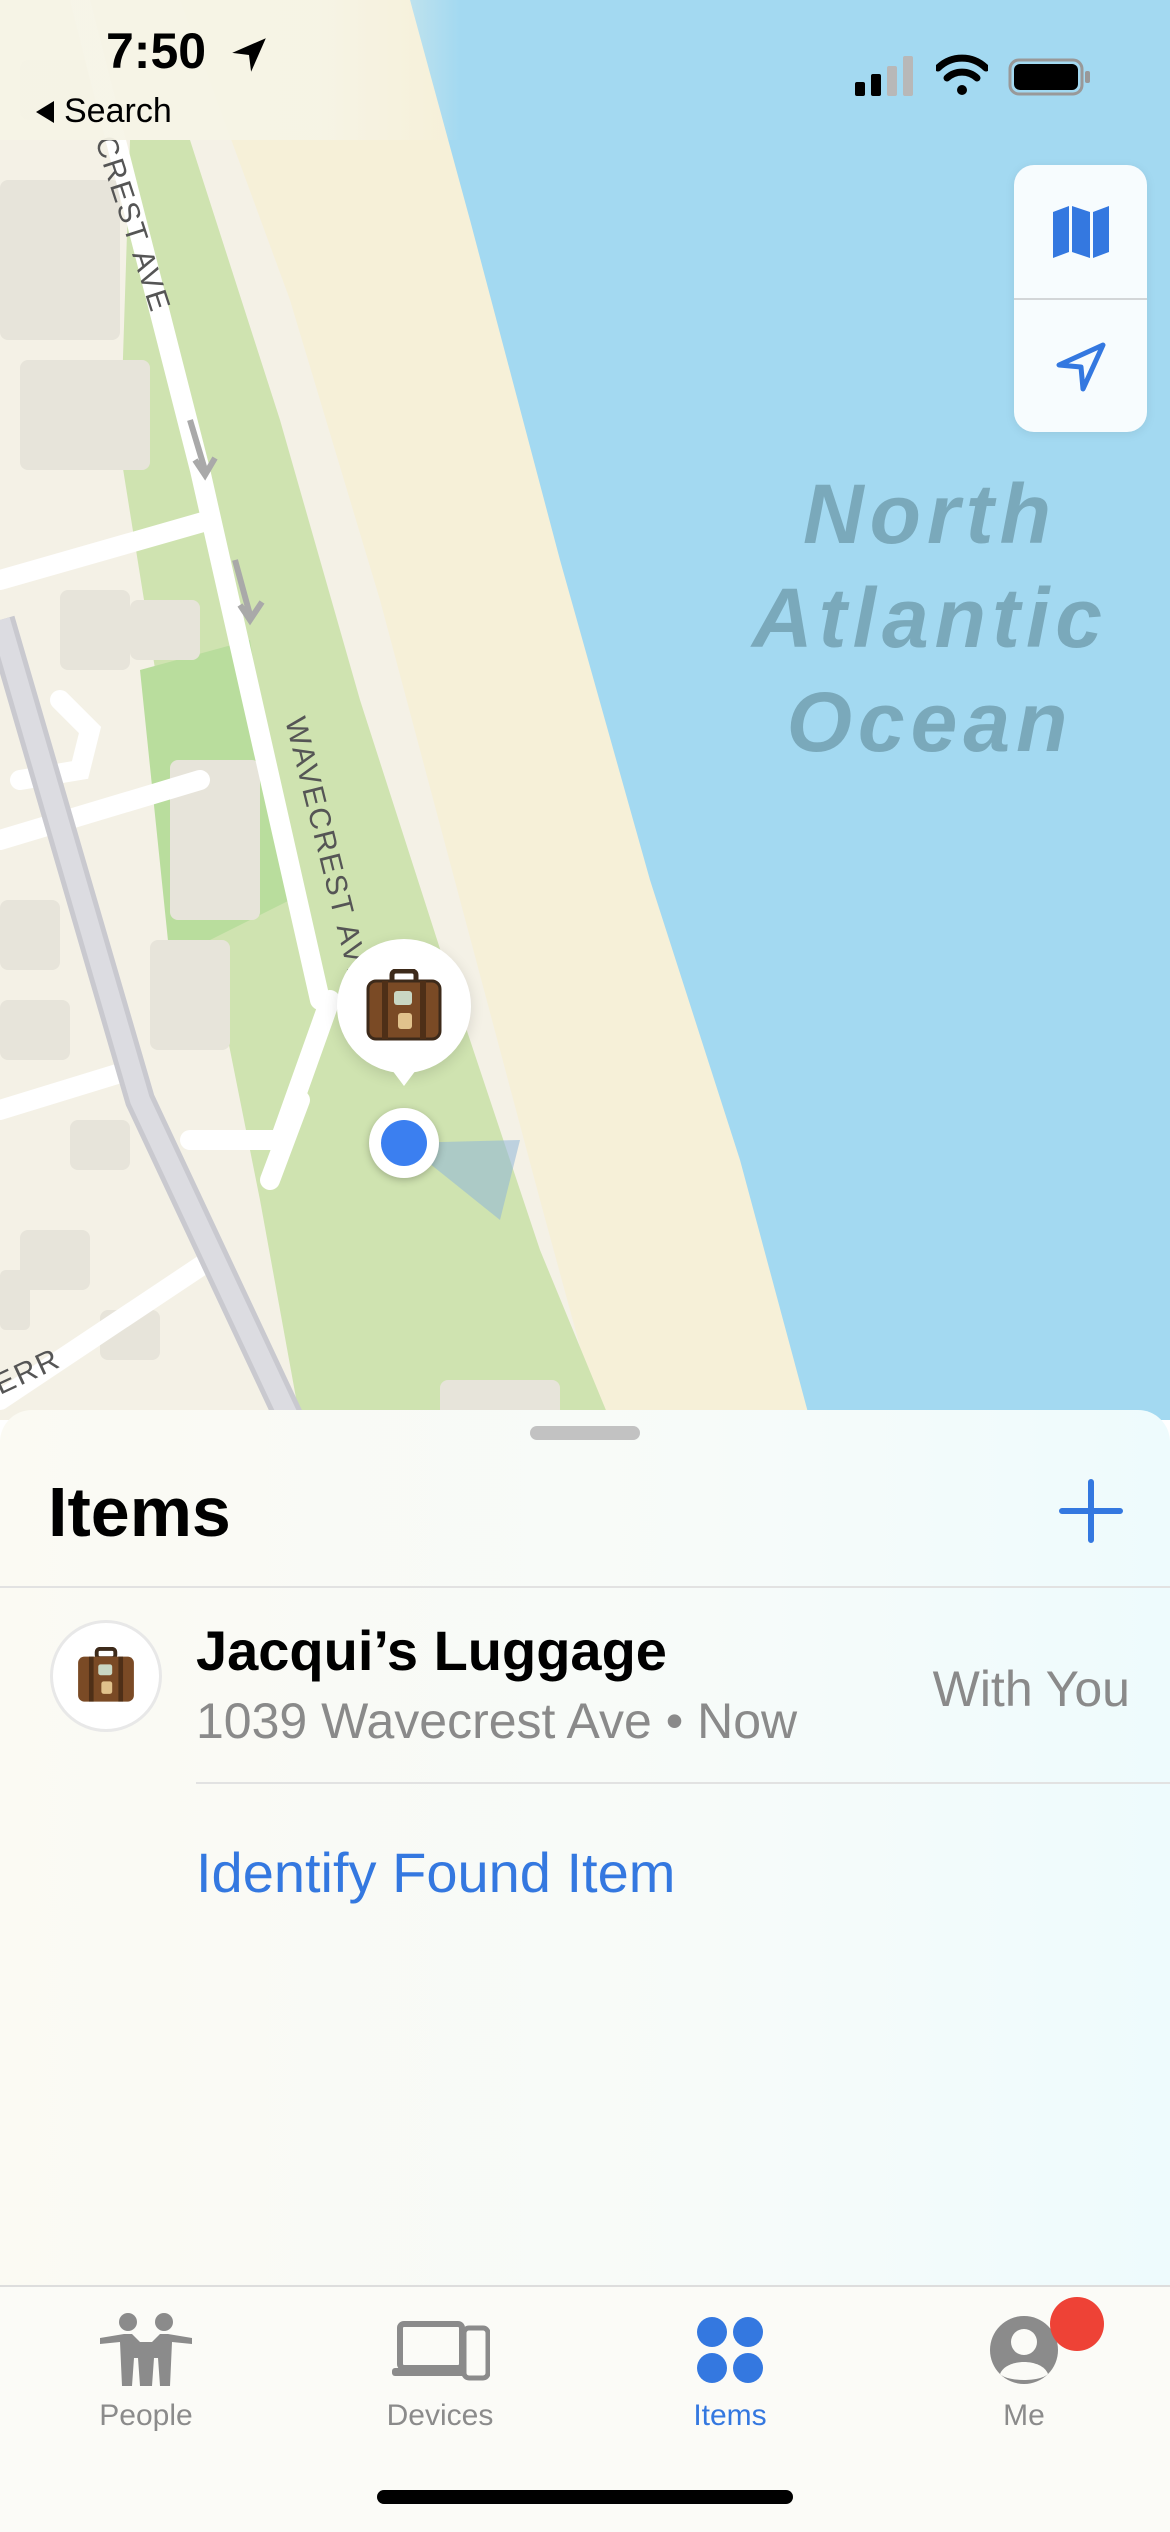  Describe the element at coordinates (156, 51) in the screenshot. I see `status-time: 7:50` at that location.